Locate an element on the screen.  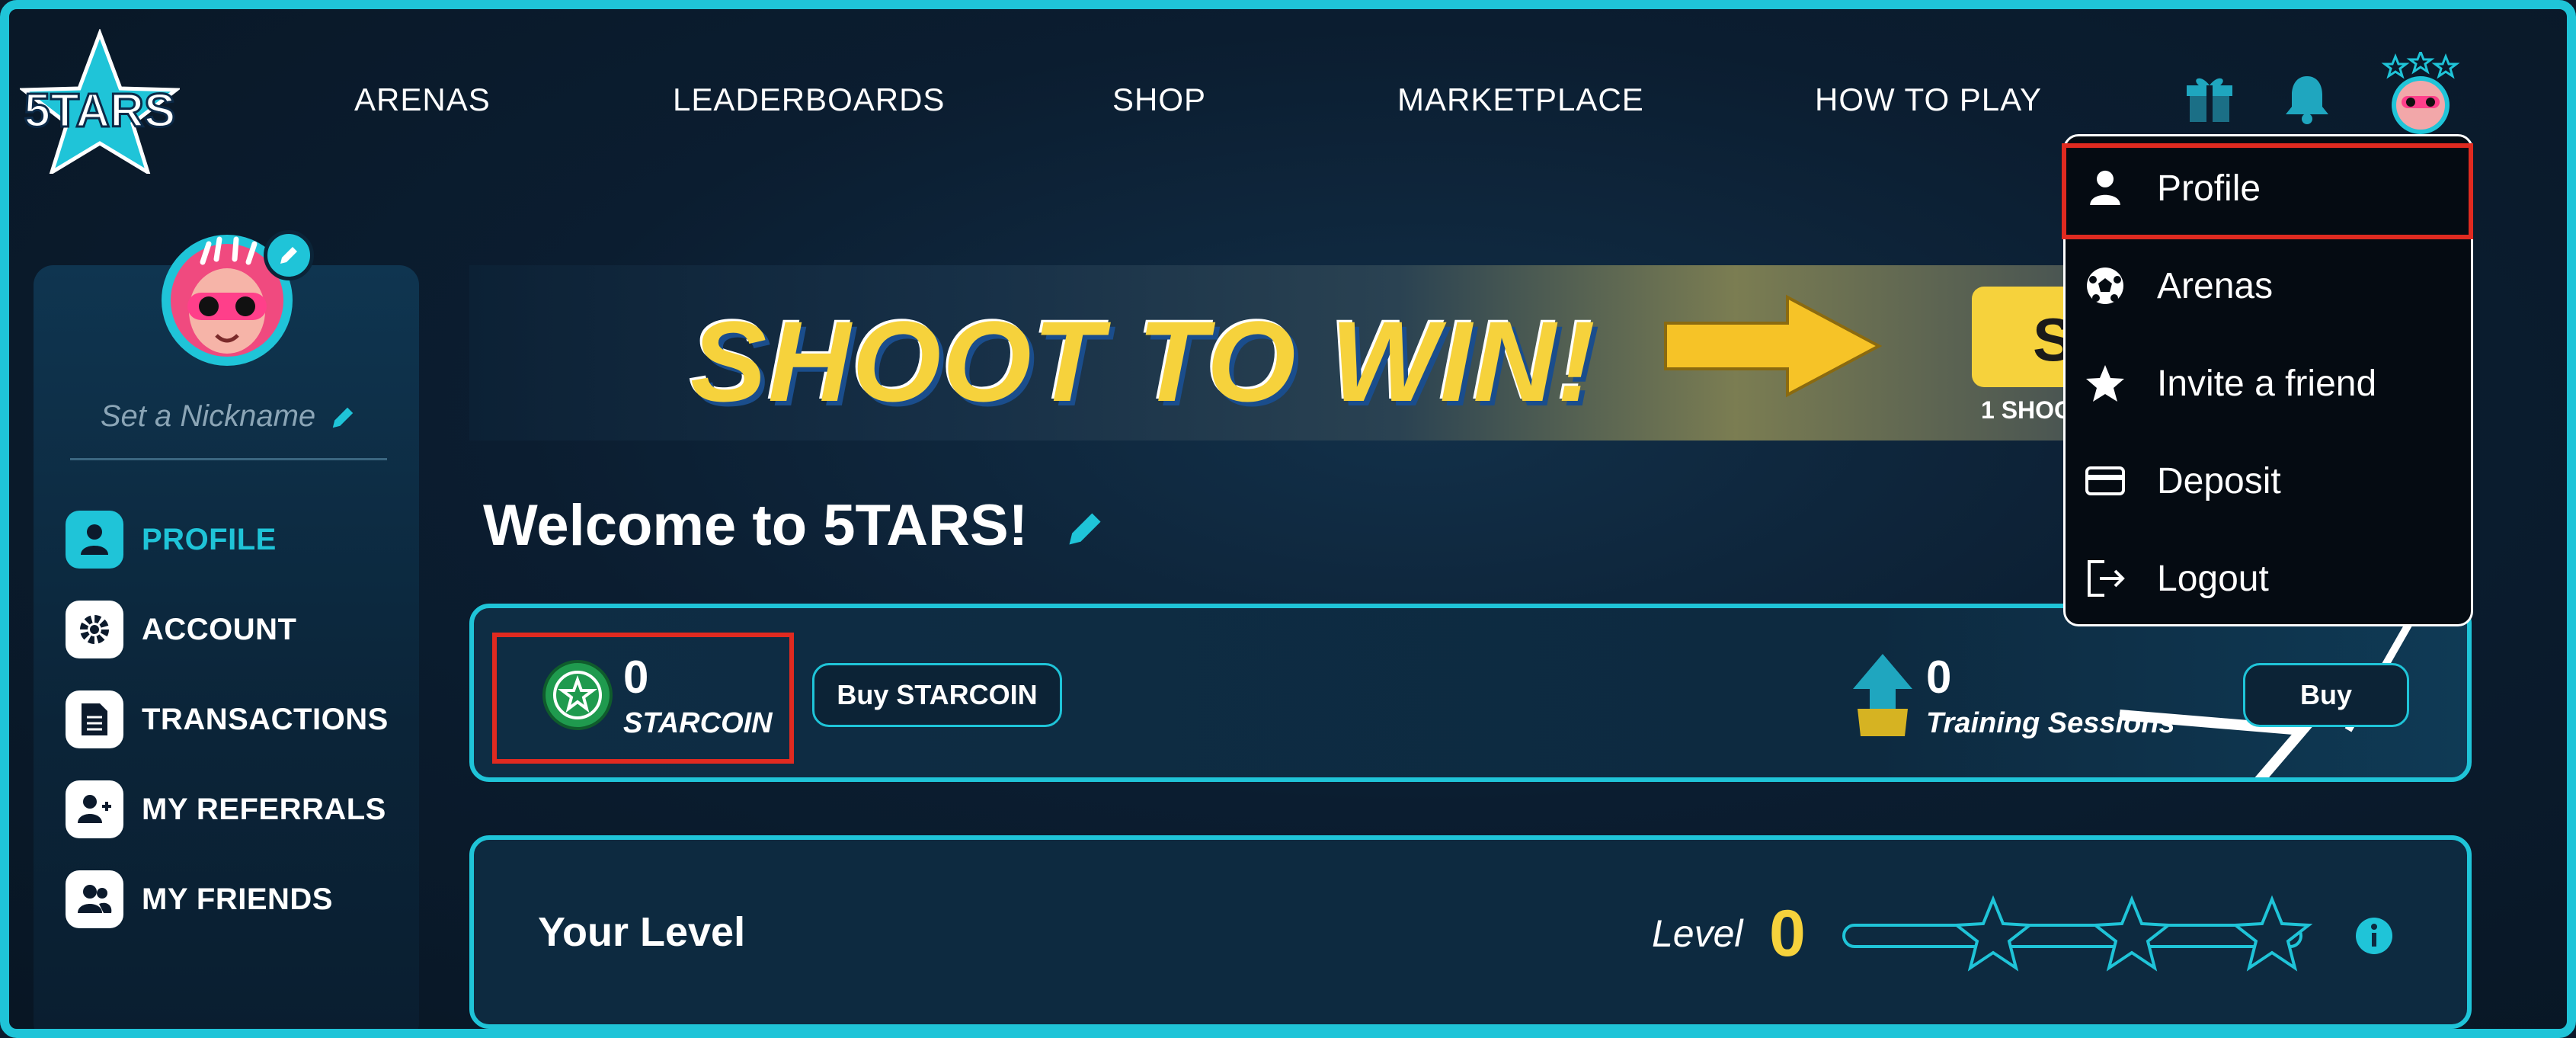
sidebar-item-label: ACCOUNT is located at coordinates (219, 629).